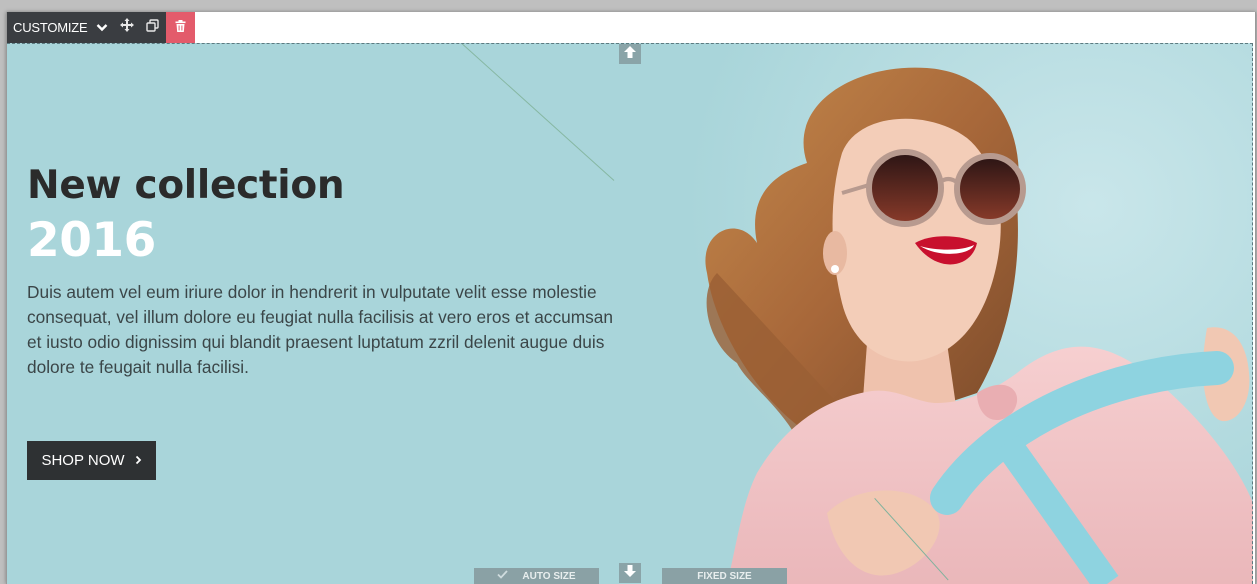 This screenshot has height=584, width=1257. I want to click on duplicate-button, so click(152, 27).